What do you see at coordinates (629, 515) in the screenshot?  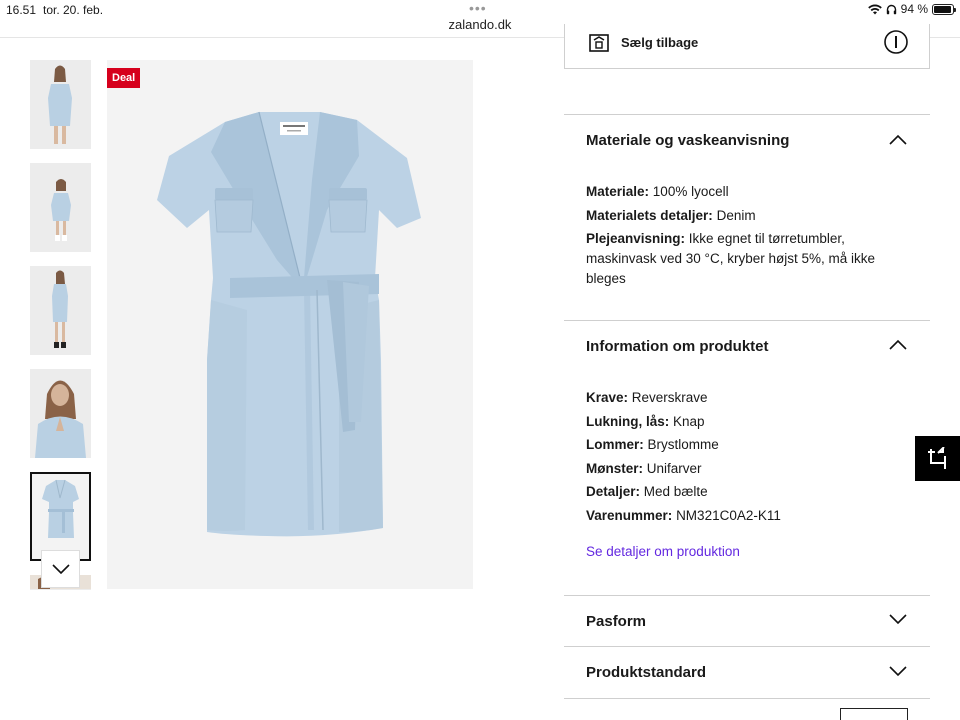 I see `attribute-key: Varenummer:` at bounding box center [629, 515].